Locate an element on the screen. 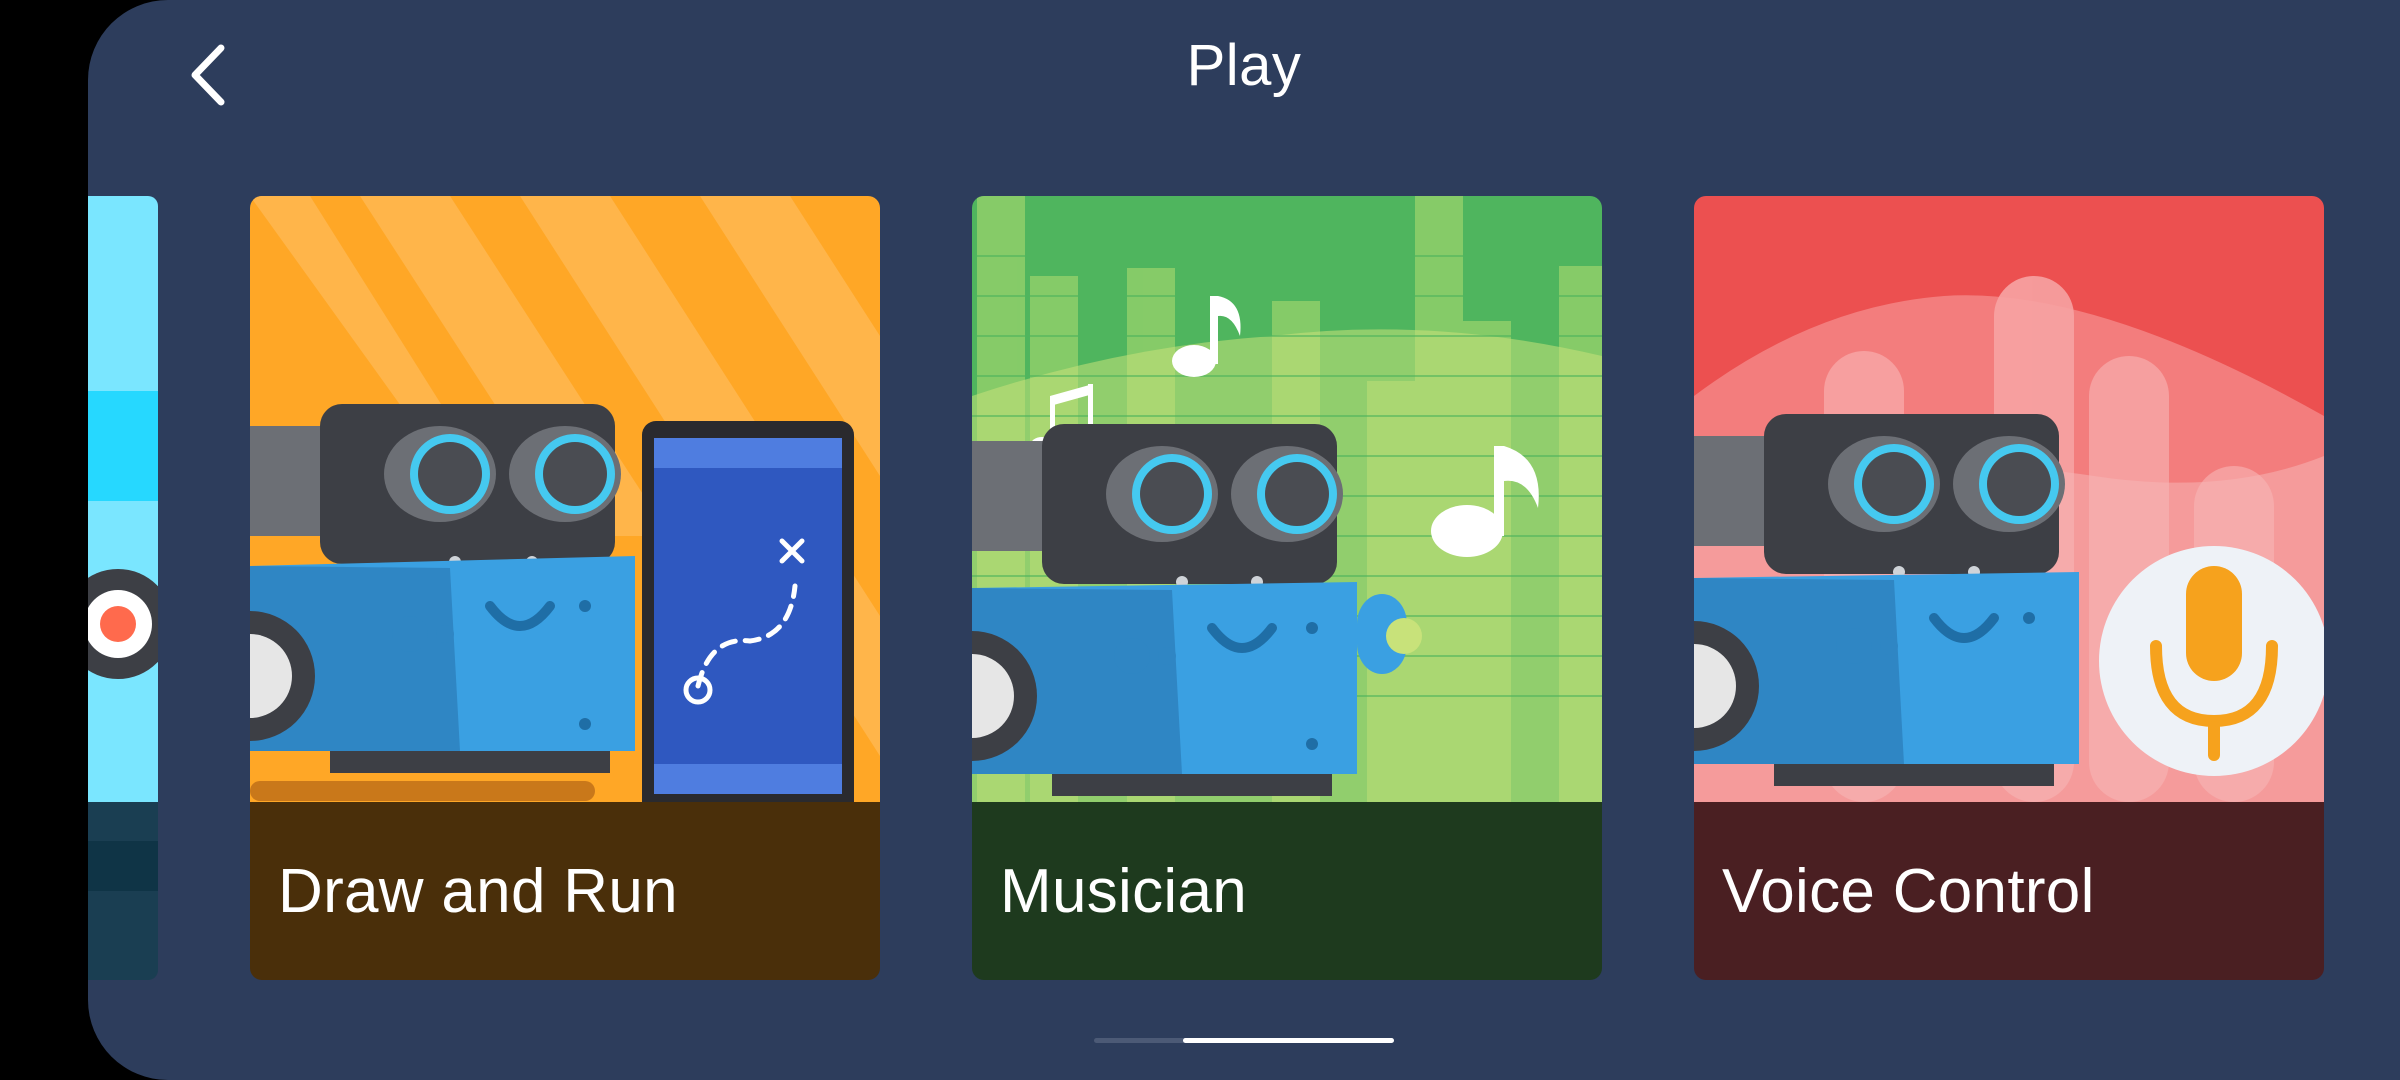 The width and height of the screenshot is (2400, 1080). card-label-band: Musician is located at coordinates (1287, 891).